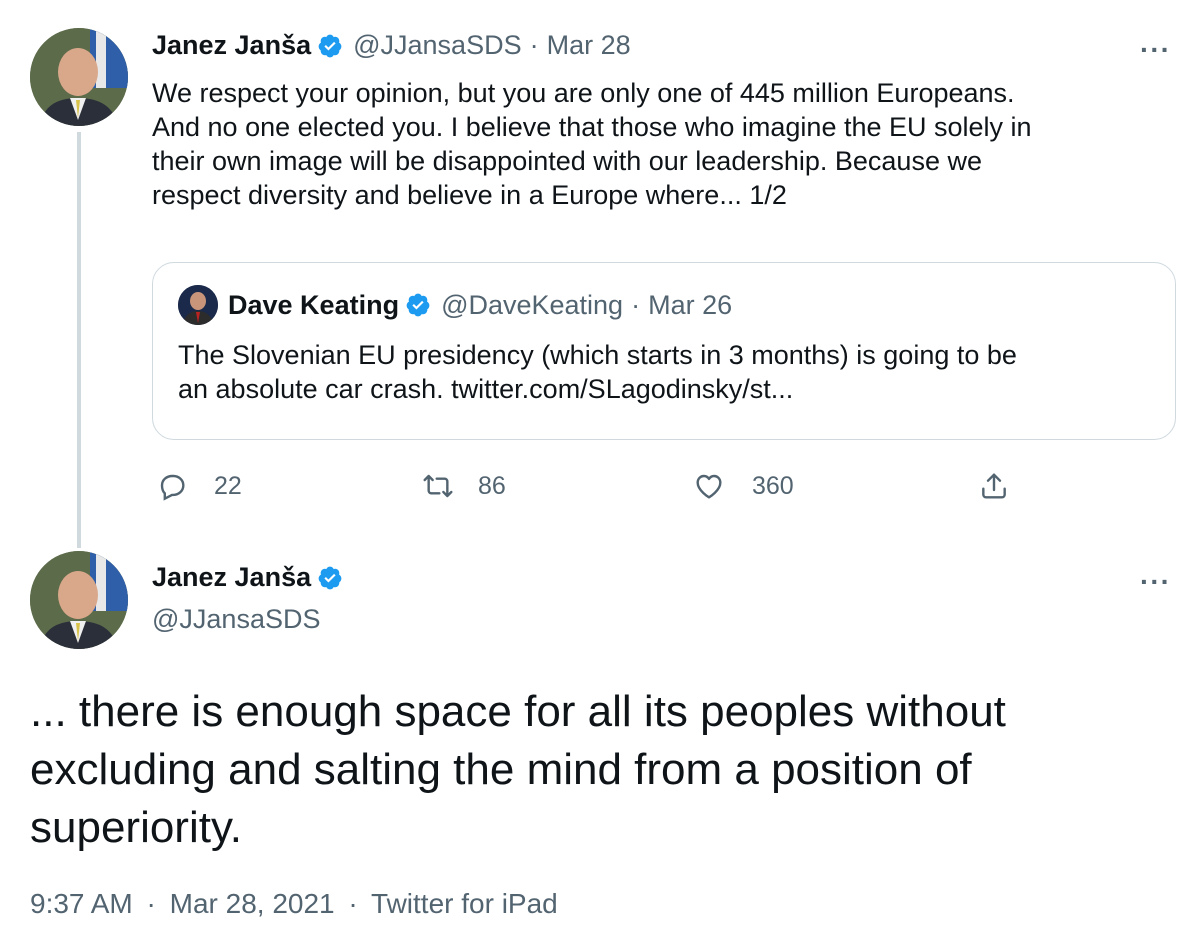  I want to click on thread-line, so click(79, 340).